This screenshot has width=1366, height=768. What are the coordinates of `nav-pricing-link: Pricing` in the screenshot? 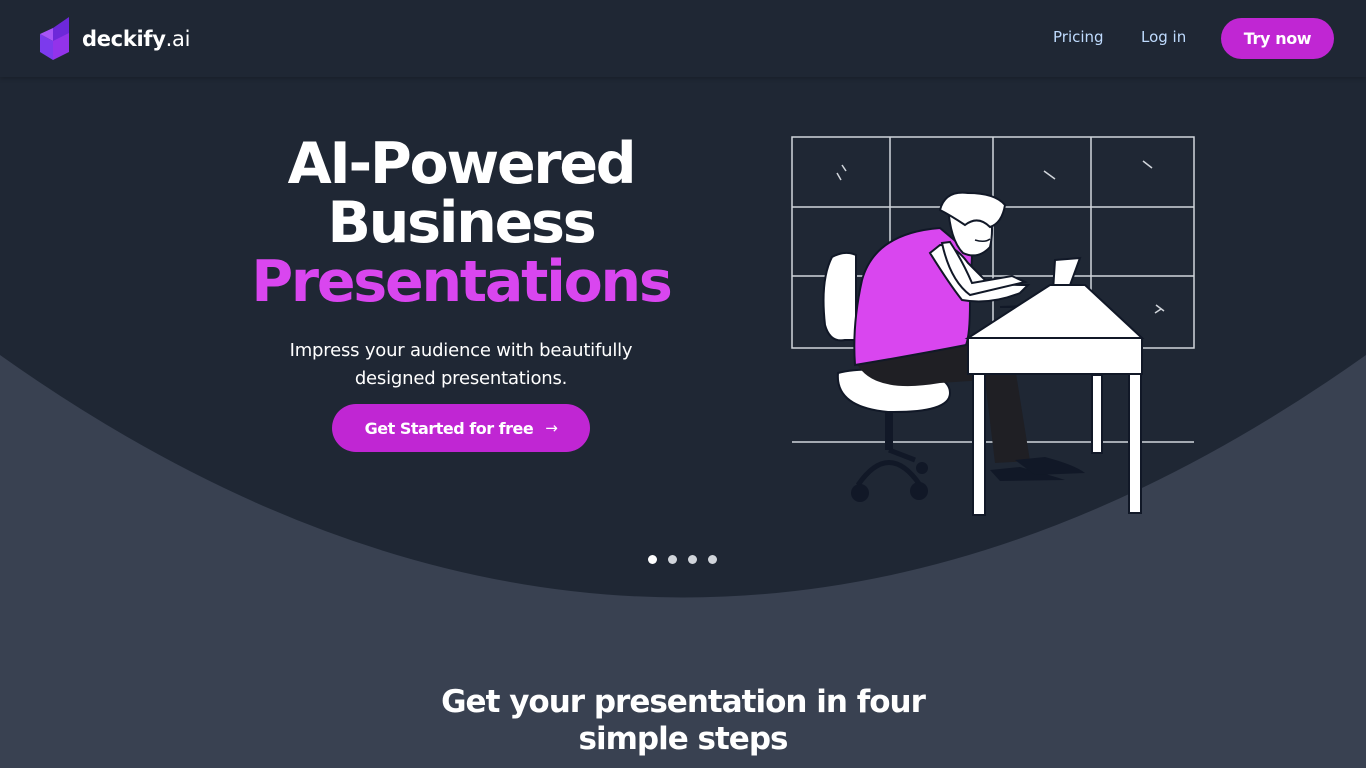 It's located at (1078, 37).